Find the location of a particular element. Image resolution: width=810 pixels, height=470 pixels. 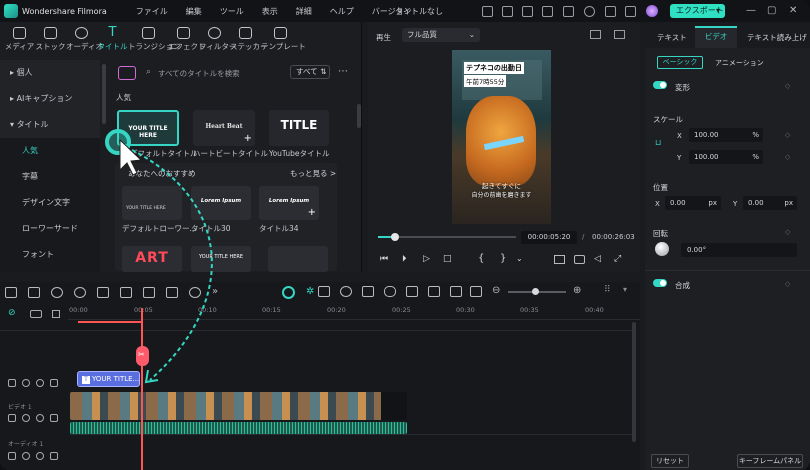

drag-arrowhead-icon is located at coordinates (151, 376).